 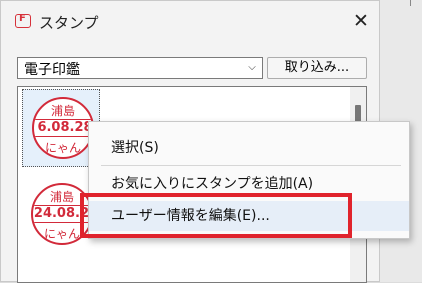 What do you see at coordinates (69, 23) in the screenshot?
I see `window-title: スタンプ` at bounding box center [69, 23].